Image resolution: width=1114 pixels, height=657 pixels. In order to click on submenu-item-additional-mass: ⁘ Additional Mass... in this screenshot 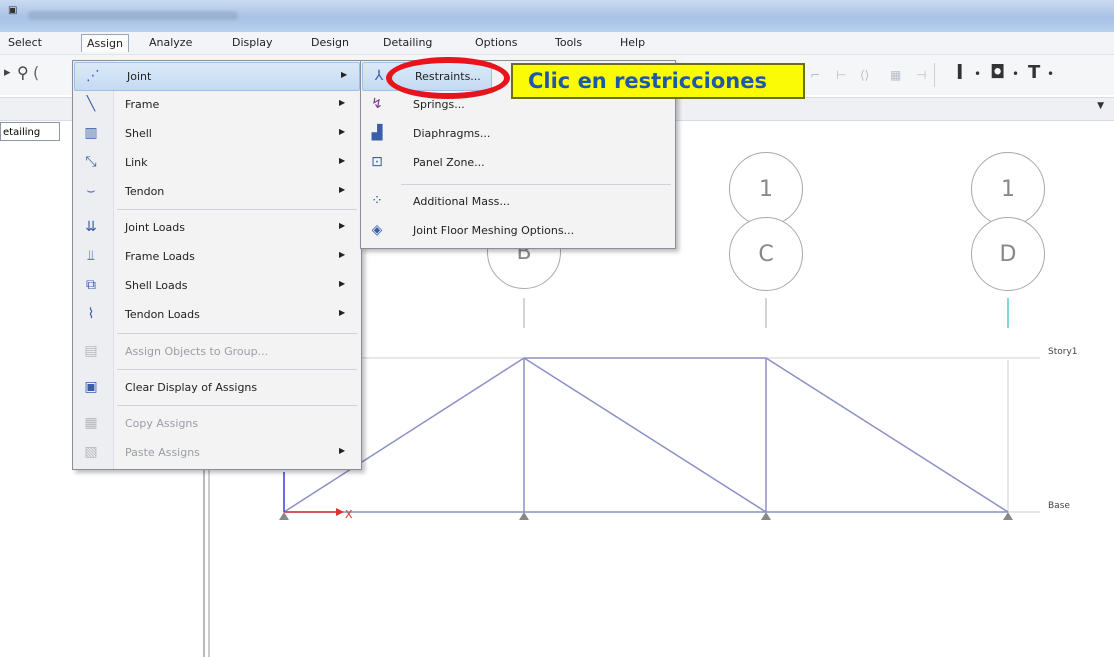, I will do `click(518, 202)`.